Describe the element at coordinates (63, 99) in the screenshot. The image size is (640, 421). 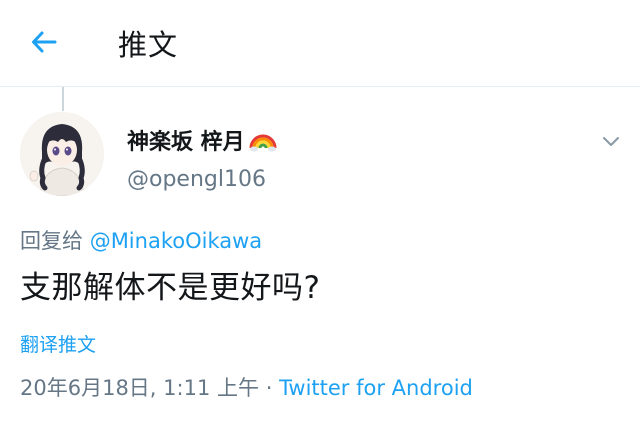
I see `thread-connector-line` at that location.